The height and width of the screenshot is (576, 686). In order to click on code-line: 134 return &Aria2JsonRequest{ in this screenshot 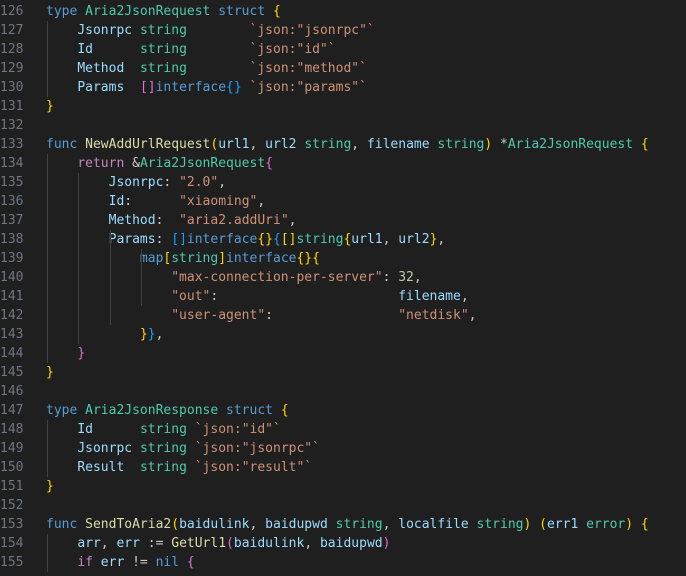, I will do `click(343, 163)`.